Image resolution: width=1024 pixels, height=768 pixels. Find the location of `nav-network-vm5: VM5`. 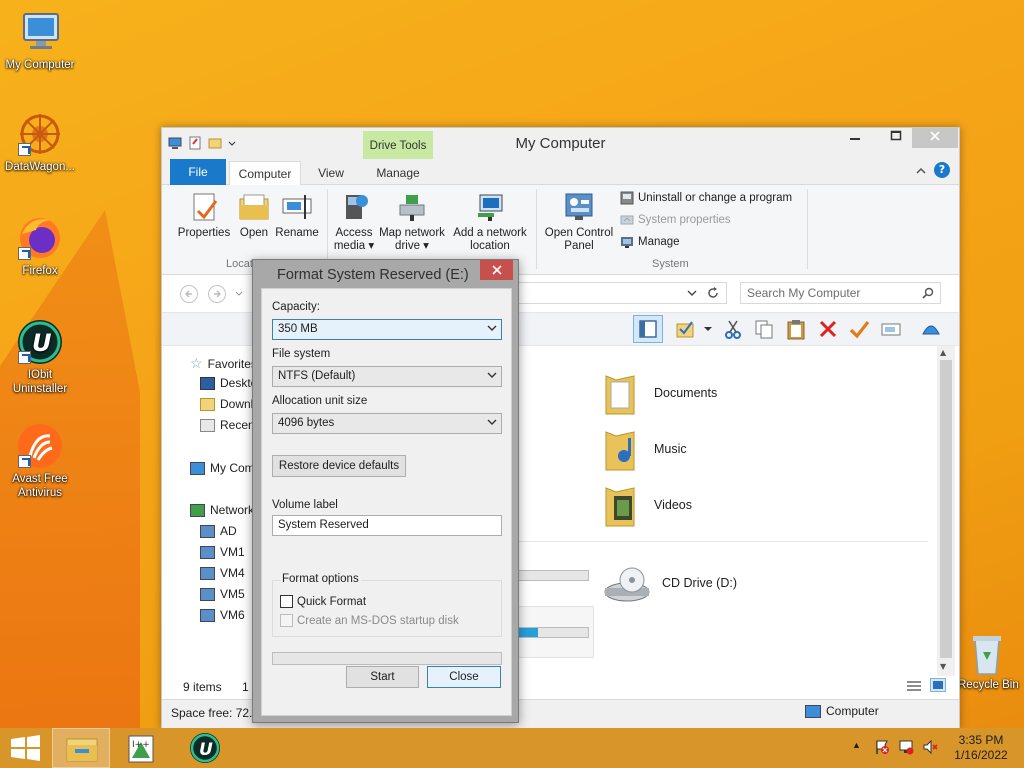

nav-network-vm5: VM5 is located at coordinates (222, 594).